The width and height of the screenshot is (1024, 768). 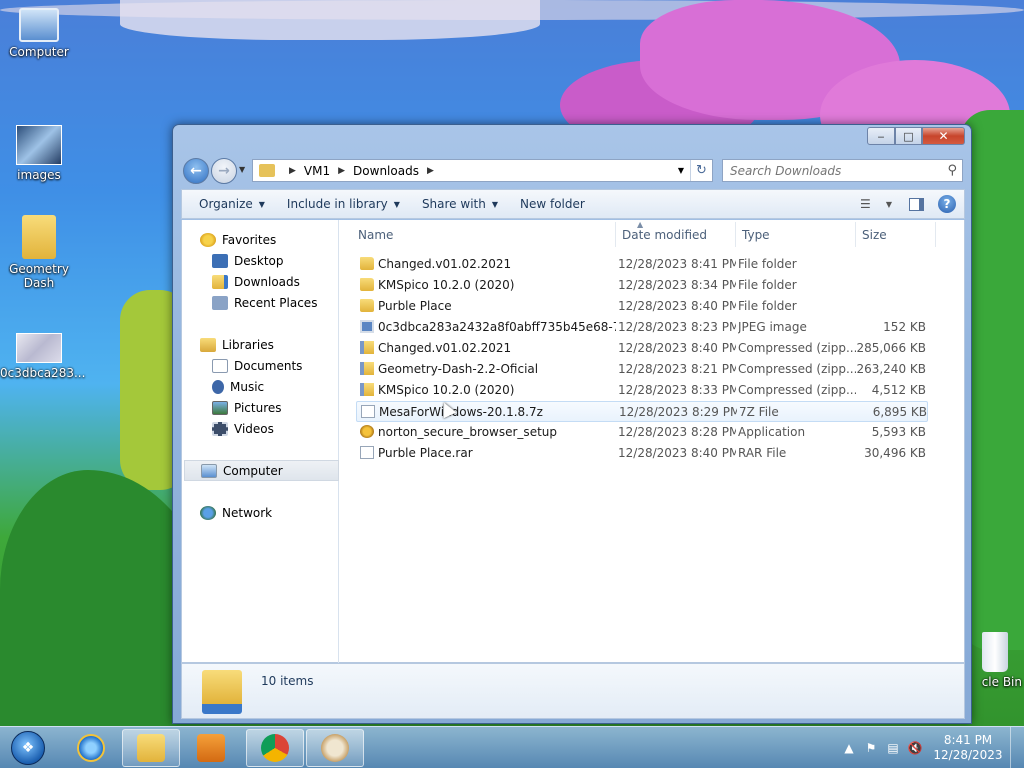 I want to click on include-in-library-button: Include in library ▼, so click(x=343, y=204).